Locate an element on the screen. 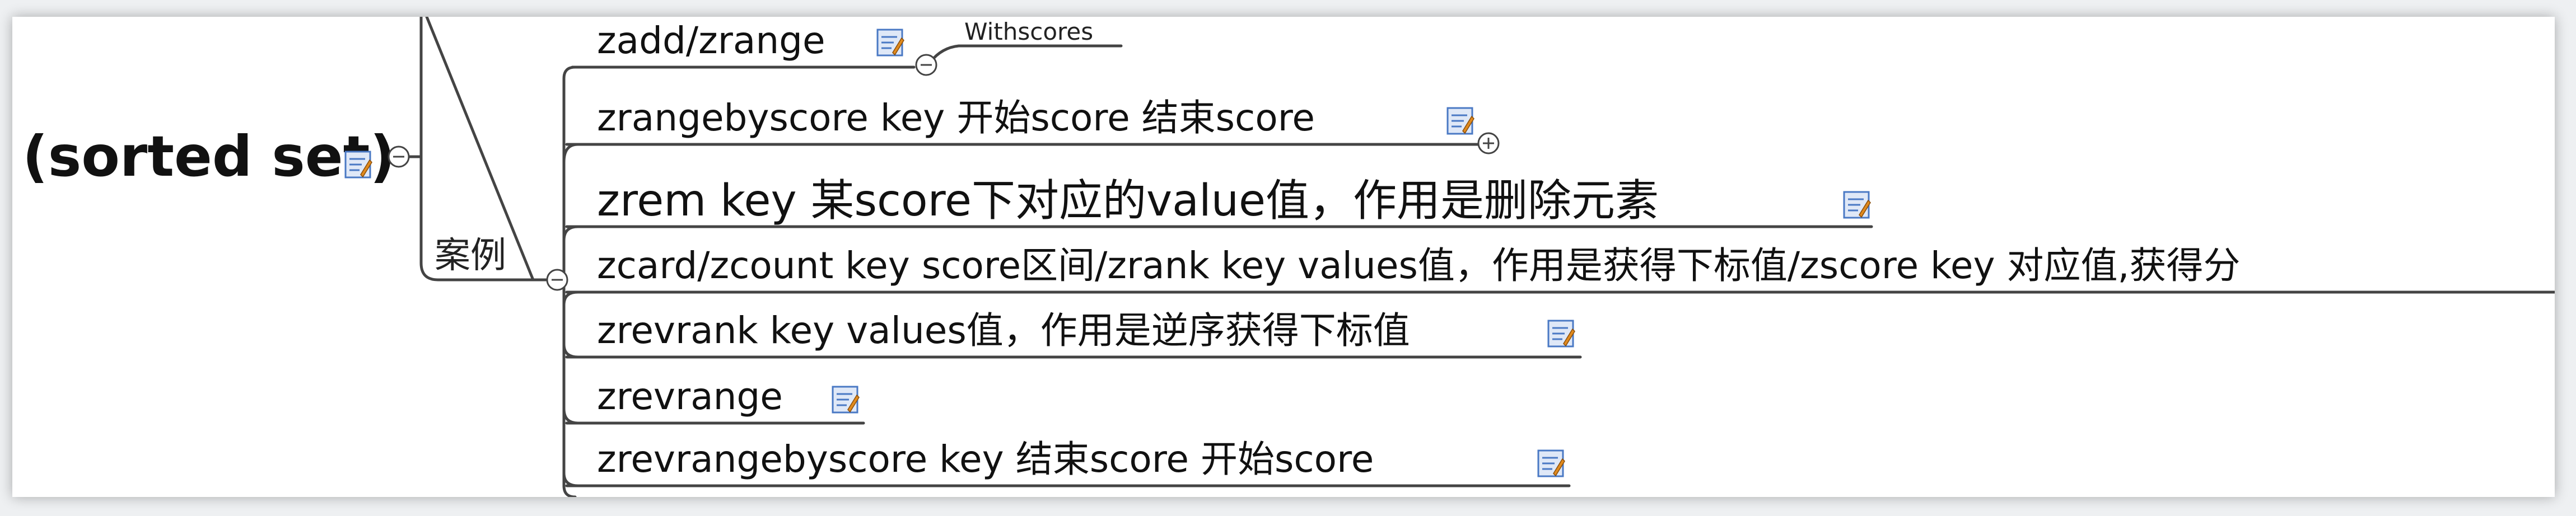 This screenshot has width=2576, height=516. item-node-2: zrem key 某score下对应的value值，作用是删除元素 is located at coordinates (1128, 201).